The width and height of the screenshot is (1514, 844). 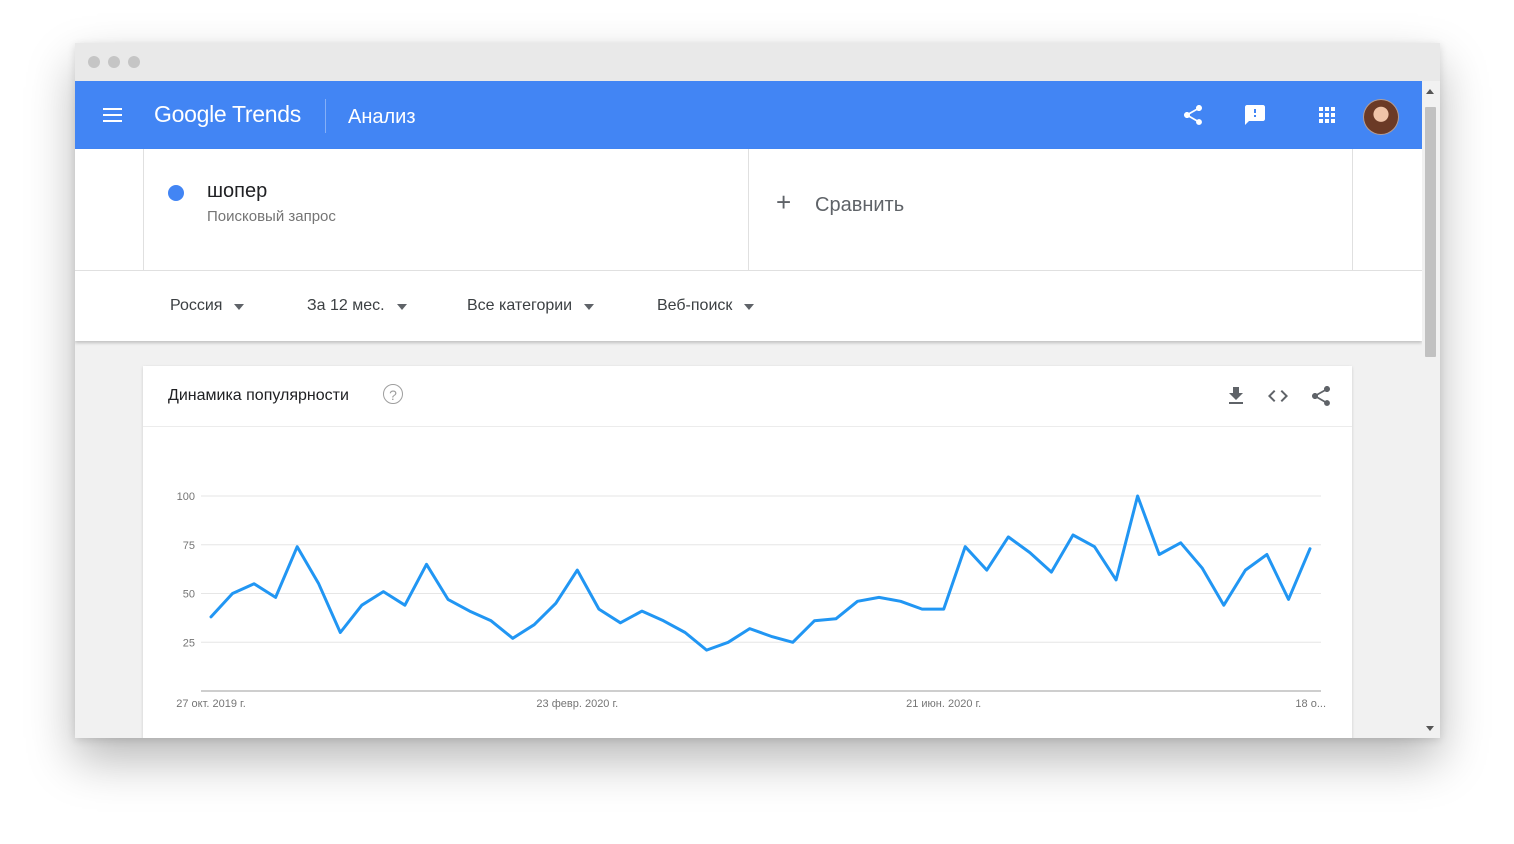 What do you see at coordinates (186, 497) in the screenshot?
I see `y-tick-label: 100` at bounding box center [186, 497].